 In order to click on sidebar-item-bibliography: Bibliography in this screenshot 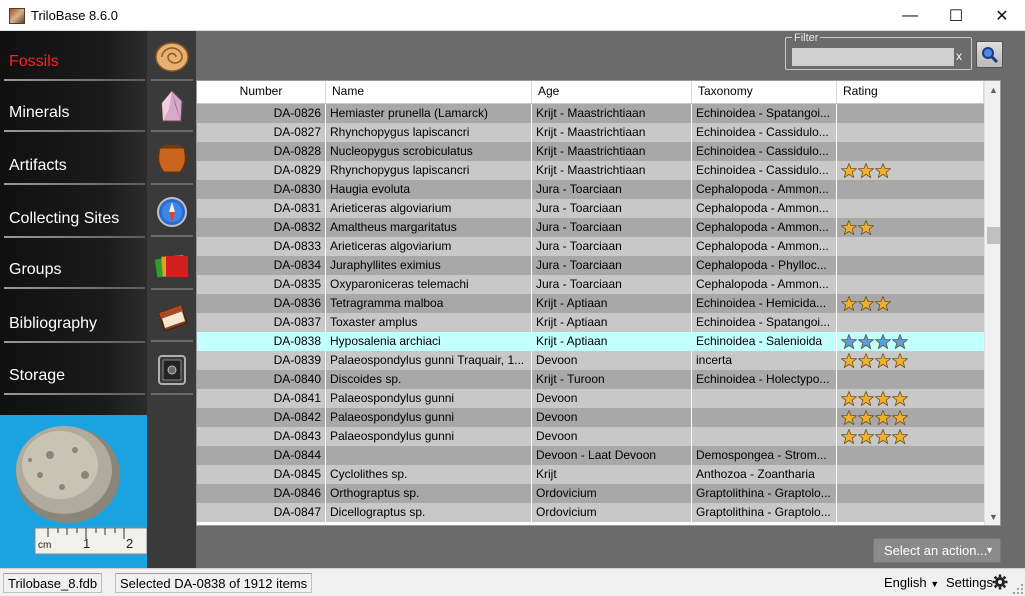, I will do `click(73, 319)`.